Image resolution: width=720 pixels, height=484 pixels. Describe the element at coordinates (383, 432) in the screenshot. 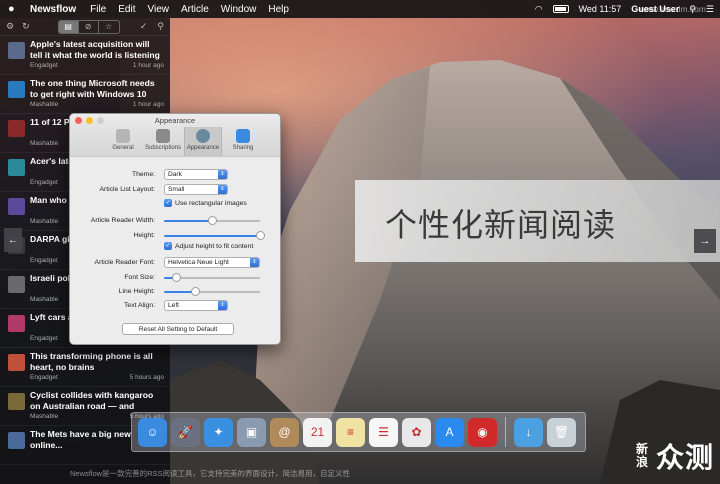

I see `reminders-icon: ☰` at that location.